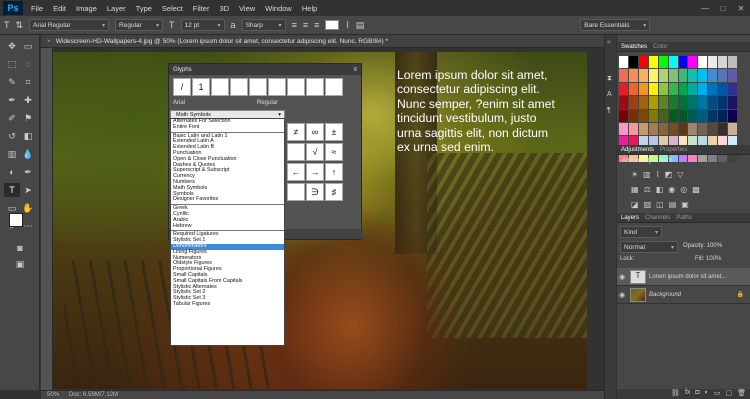 Image resolution: width=750 pixels, height=399 pixels. What do you see at coordinates (671, 189) in the screenshot?
I see `photo-filter-icon: ◉` at bounding box center [671, 189].